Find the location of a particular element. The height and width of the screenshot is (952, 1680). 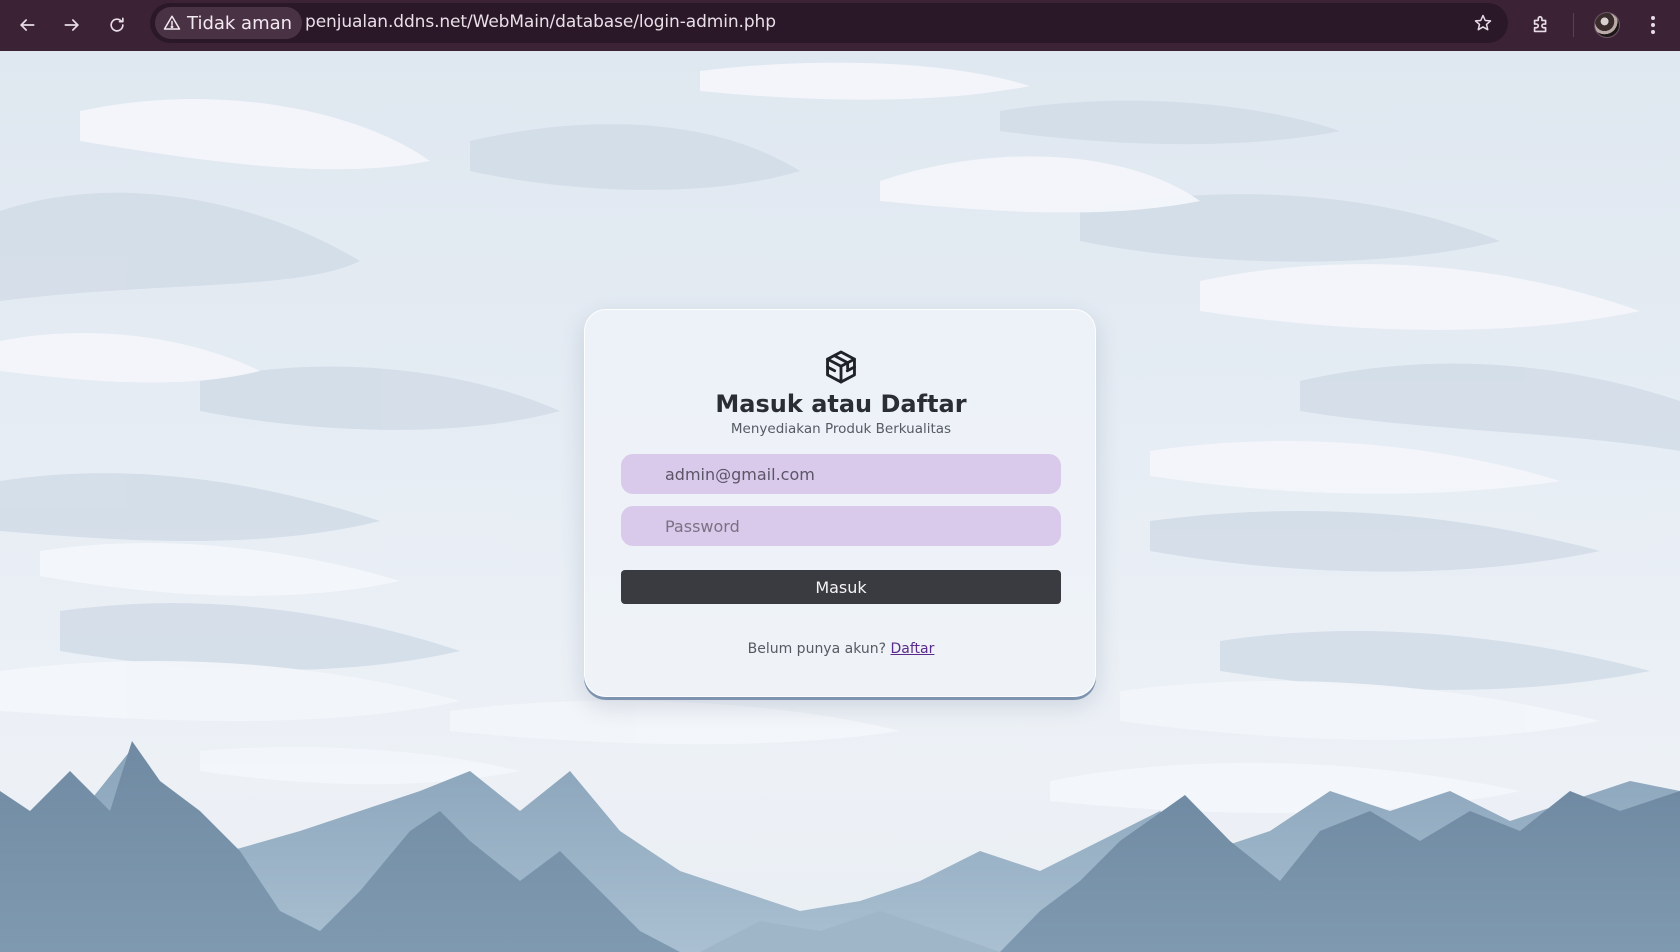

browser-menu-button is located at coordinates (1653, 25).